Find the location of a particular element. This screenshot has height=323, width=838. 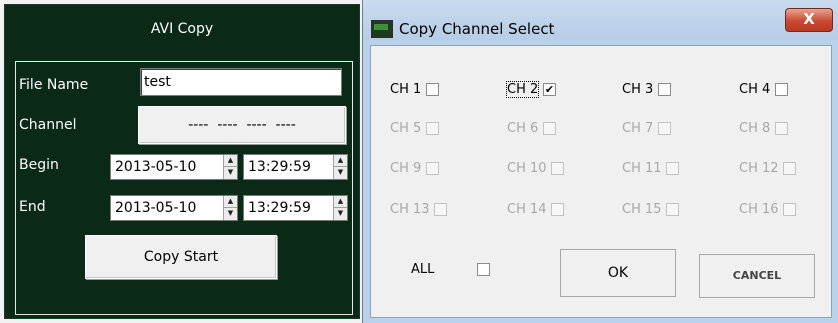

channel-label: CH 11 is located at coordinates (642, 168).